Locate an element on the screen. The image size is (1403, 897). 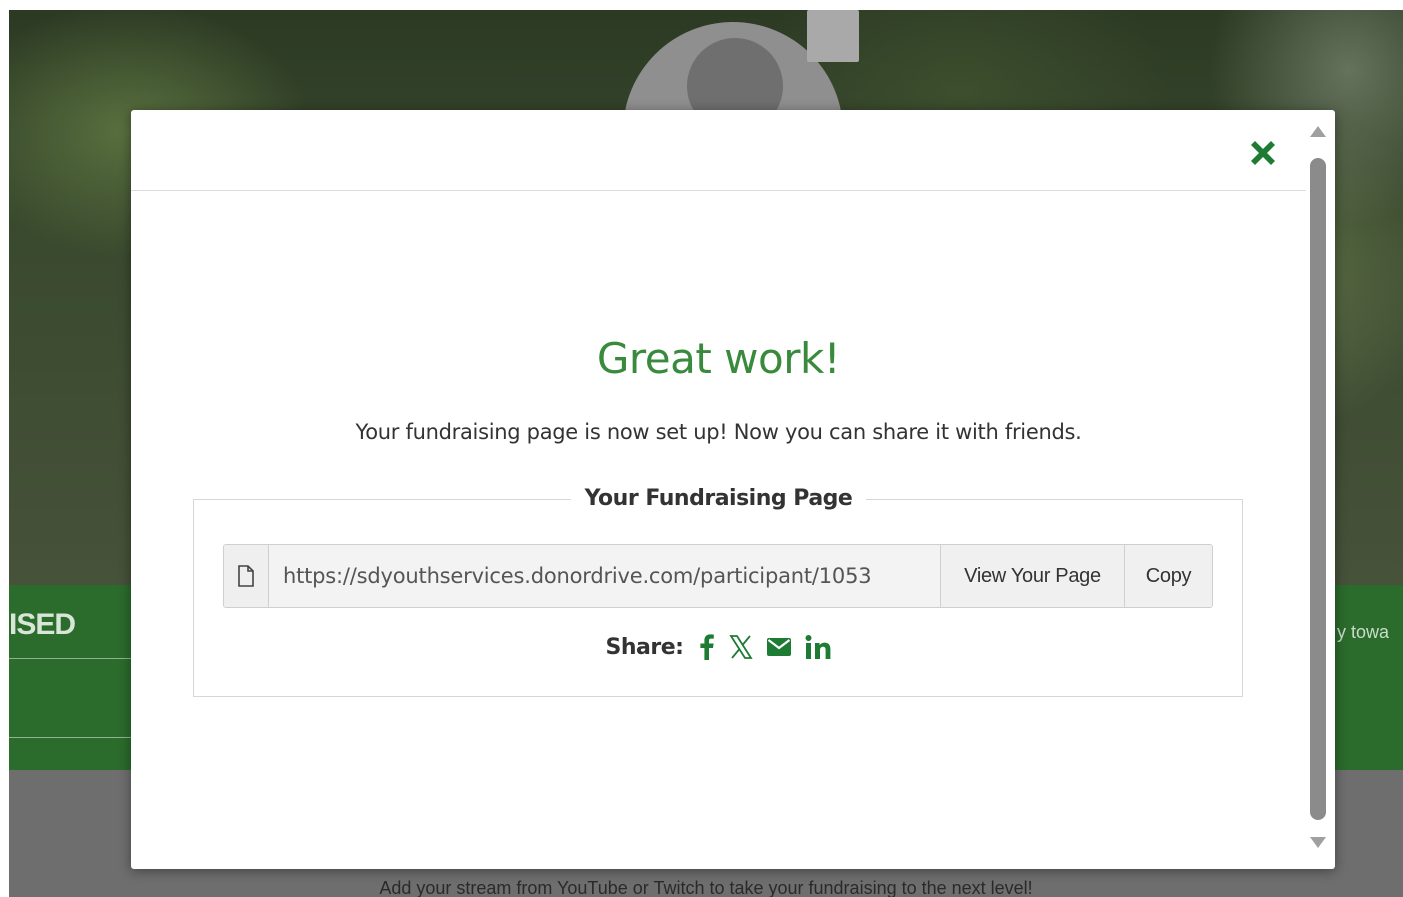
document-icon is located at coordinates (246, 576).